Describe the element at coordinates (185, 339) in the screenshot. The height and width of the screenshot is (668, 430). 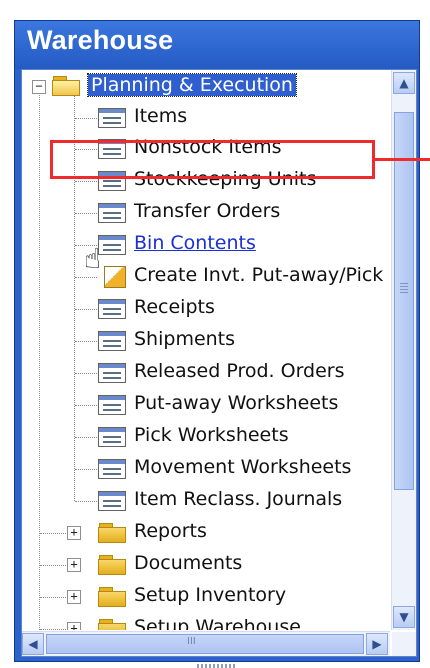
I see `tree-item-label: Shipments` at that location.